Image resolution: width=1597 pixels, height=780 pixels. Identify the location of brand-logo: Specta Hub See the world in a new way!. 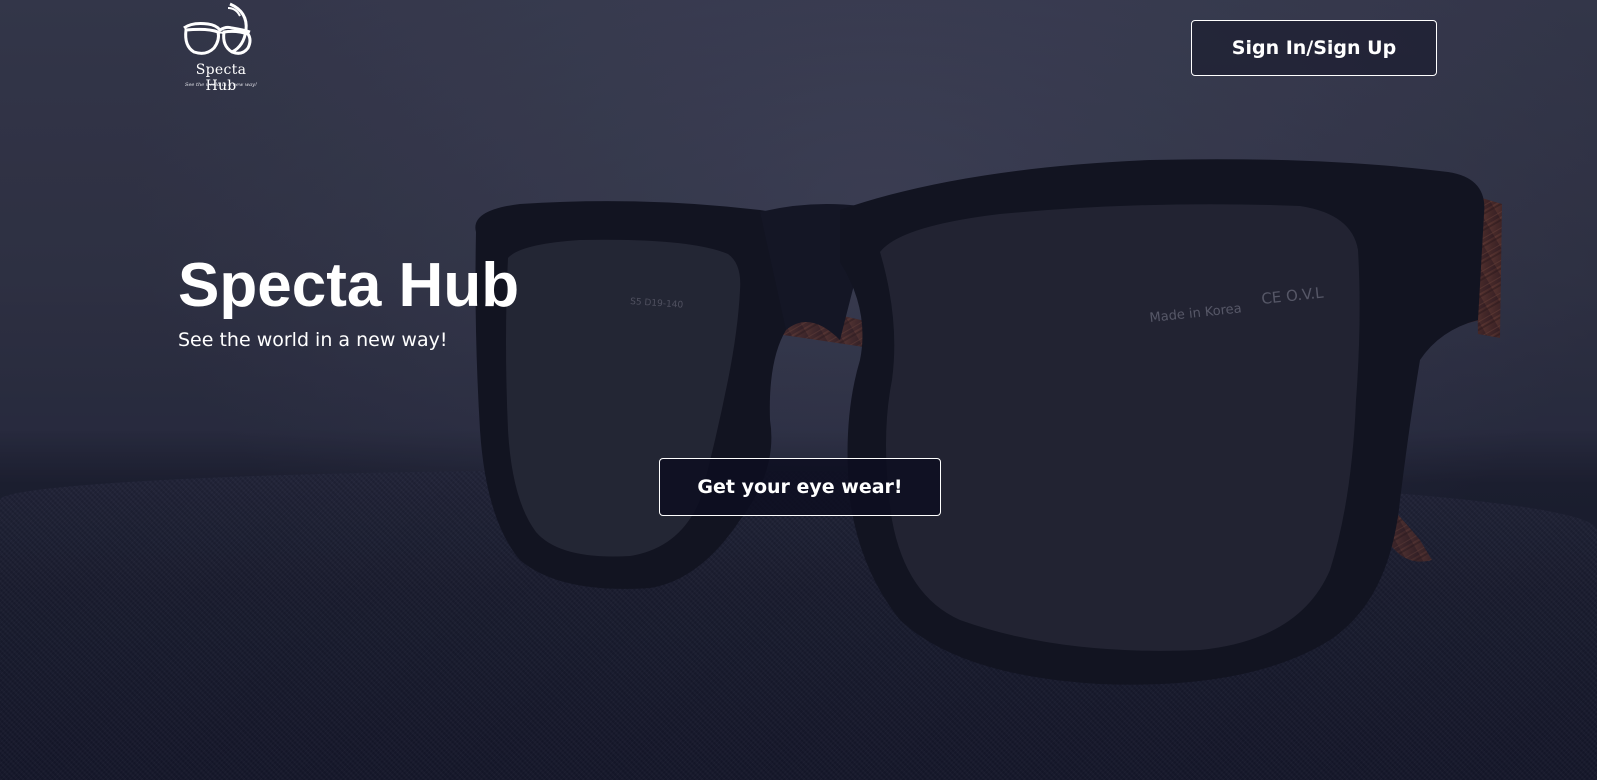
(221, 48).